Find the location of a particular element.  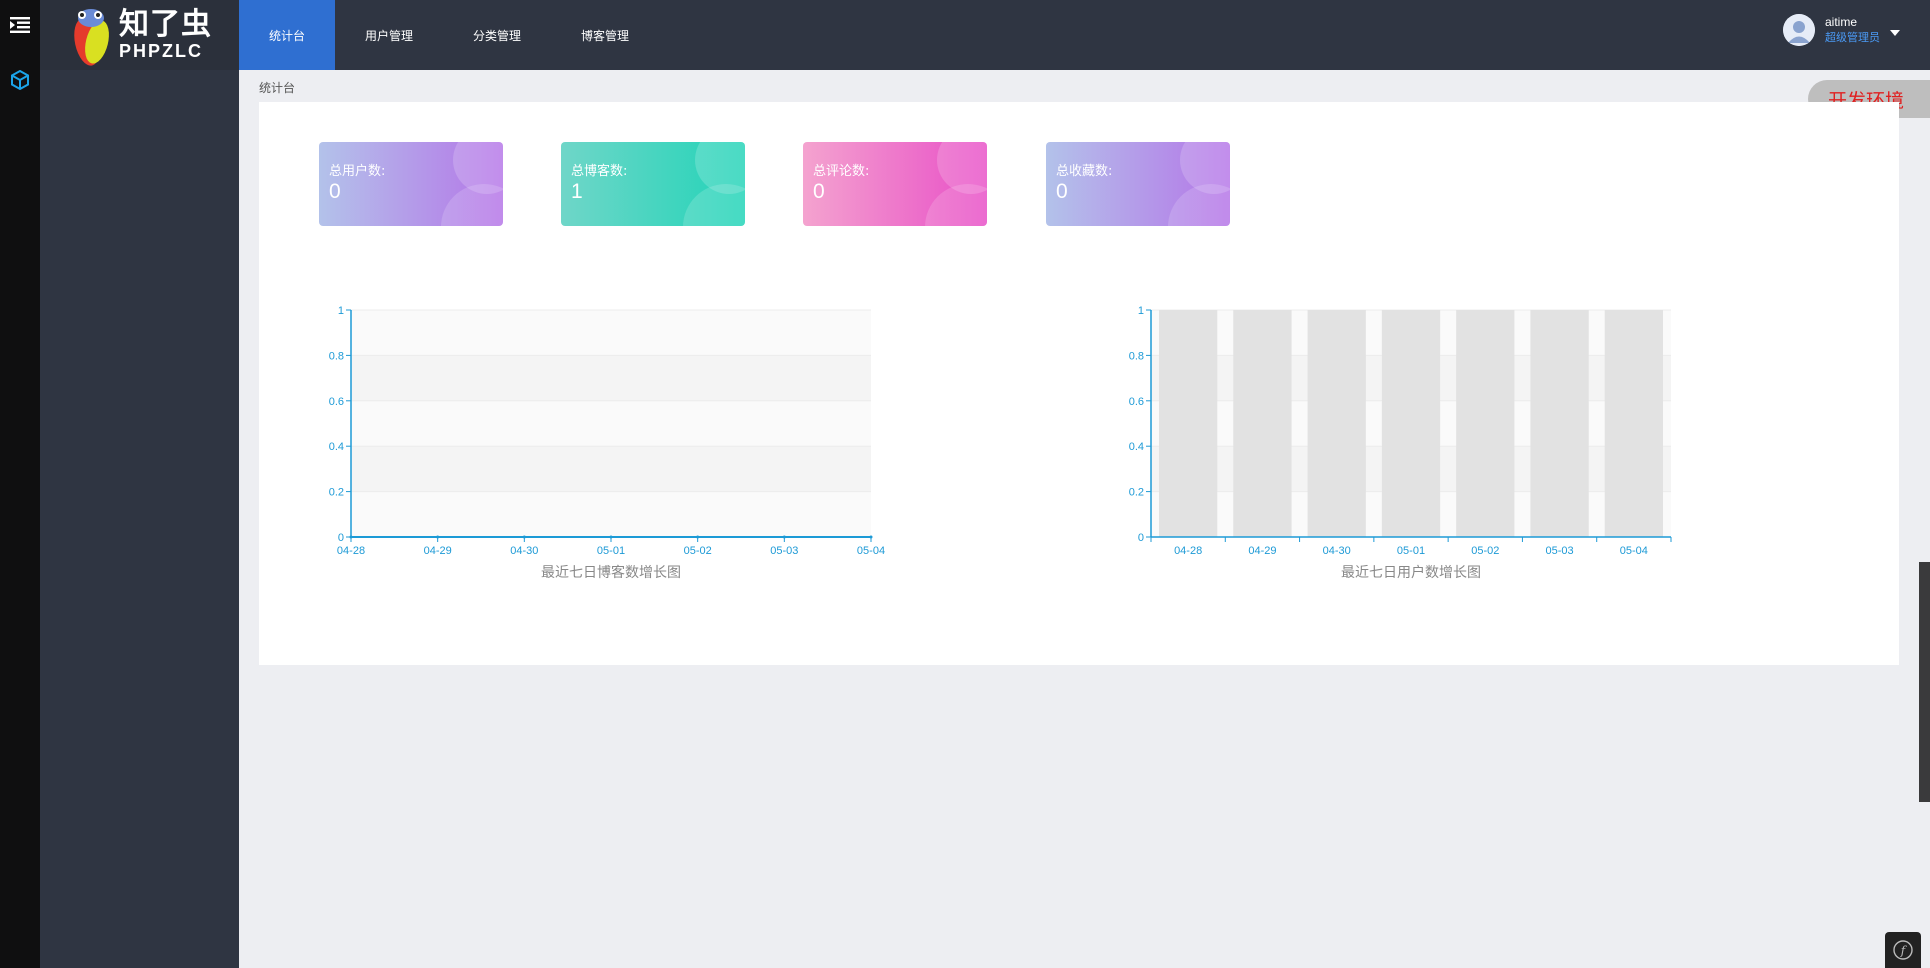

nav-tab-dashboard: 统计台 is located at coordinates (287, 35).